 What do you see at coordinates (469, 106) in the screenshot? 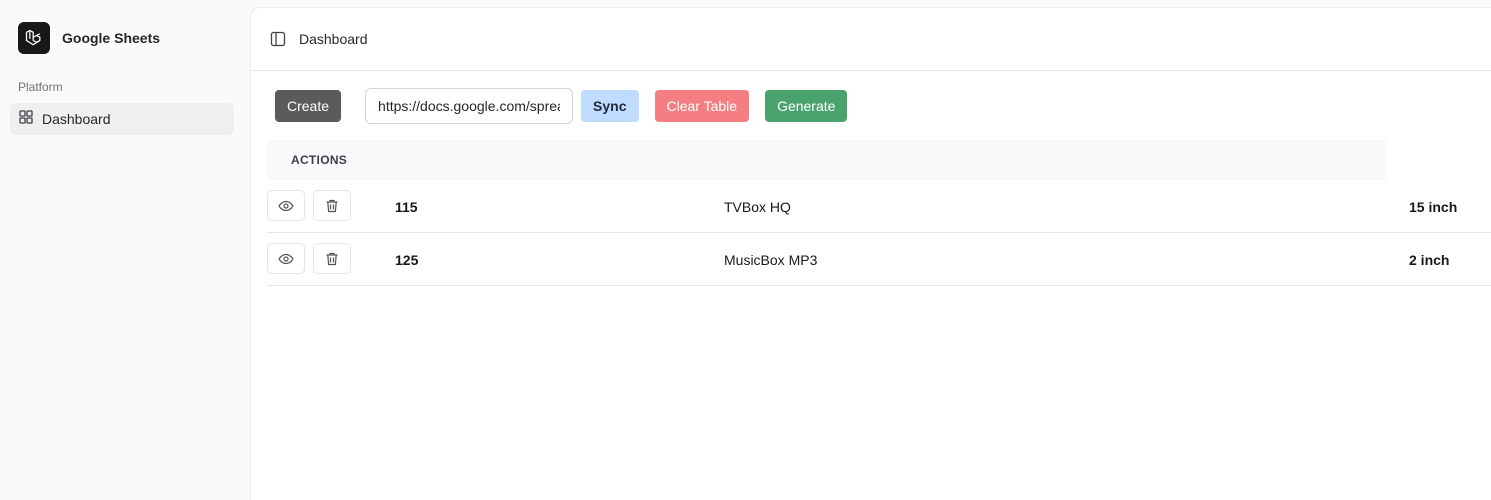
I see `sheet-url-input` at bounding box center [469, 106].